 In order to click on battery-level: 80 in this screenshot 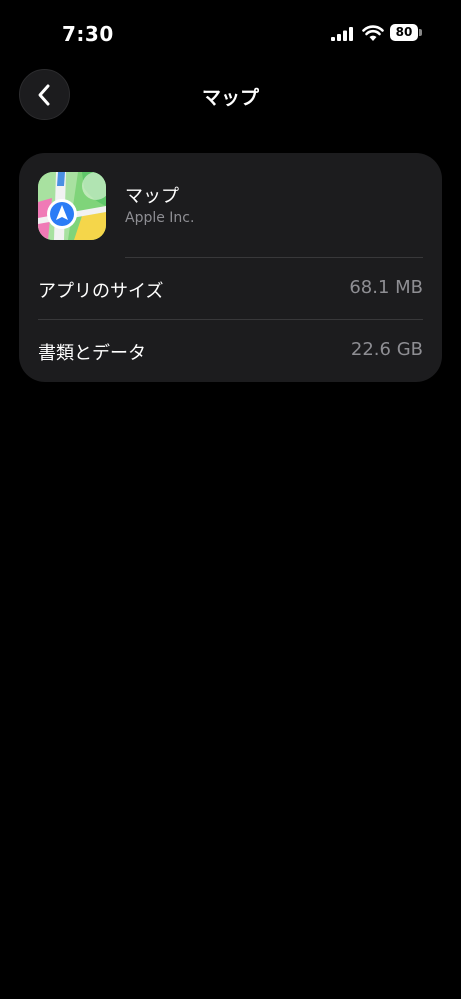, I will do `click(404, 32)`.